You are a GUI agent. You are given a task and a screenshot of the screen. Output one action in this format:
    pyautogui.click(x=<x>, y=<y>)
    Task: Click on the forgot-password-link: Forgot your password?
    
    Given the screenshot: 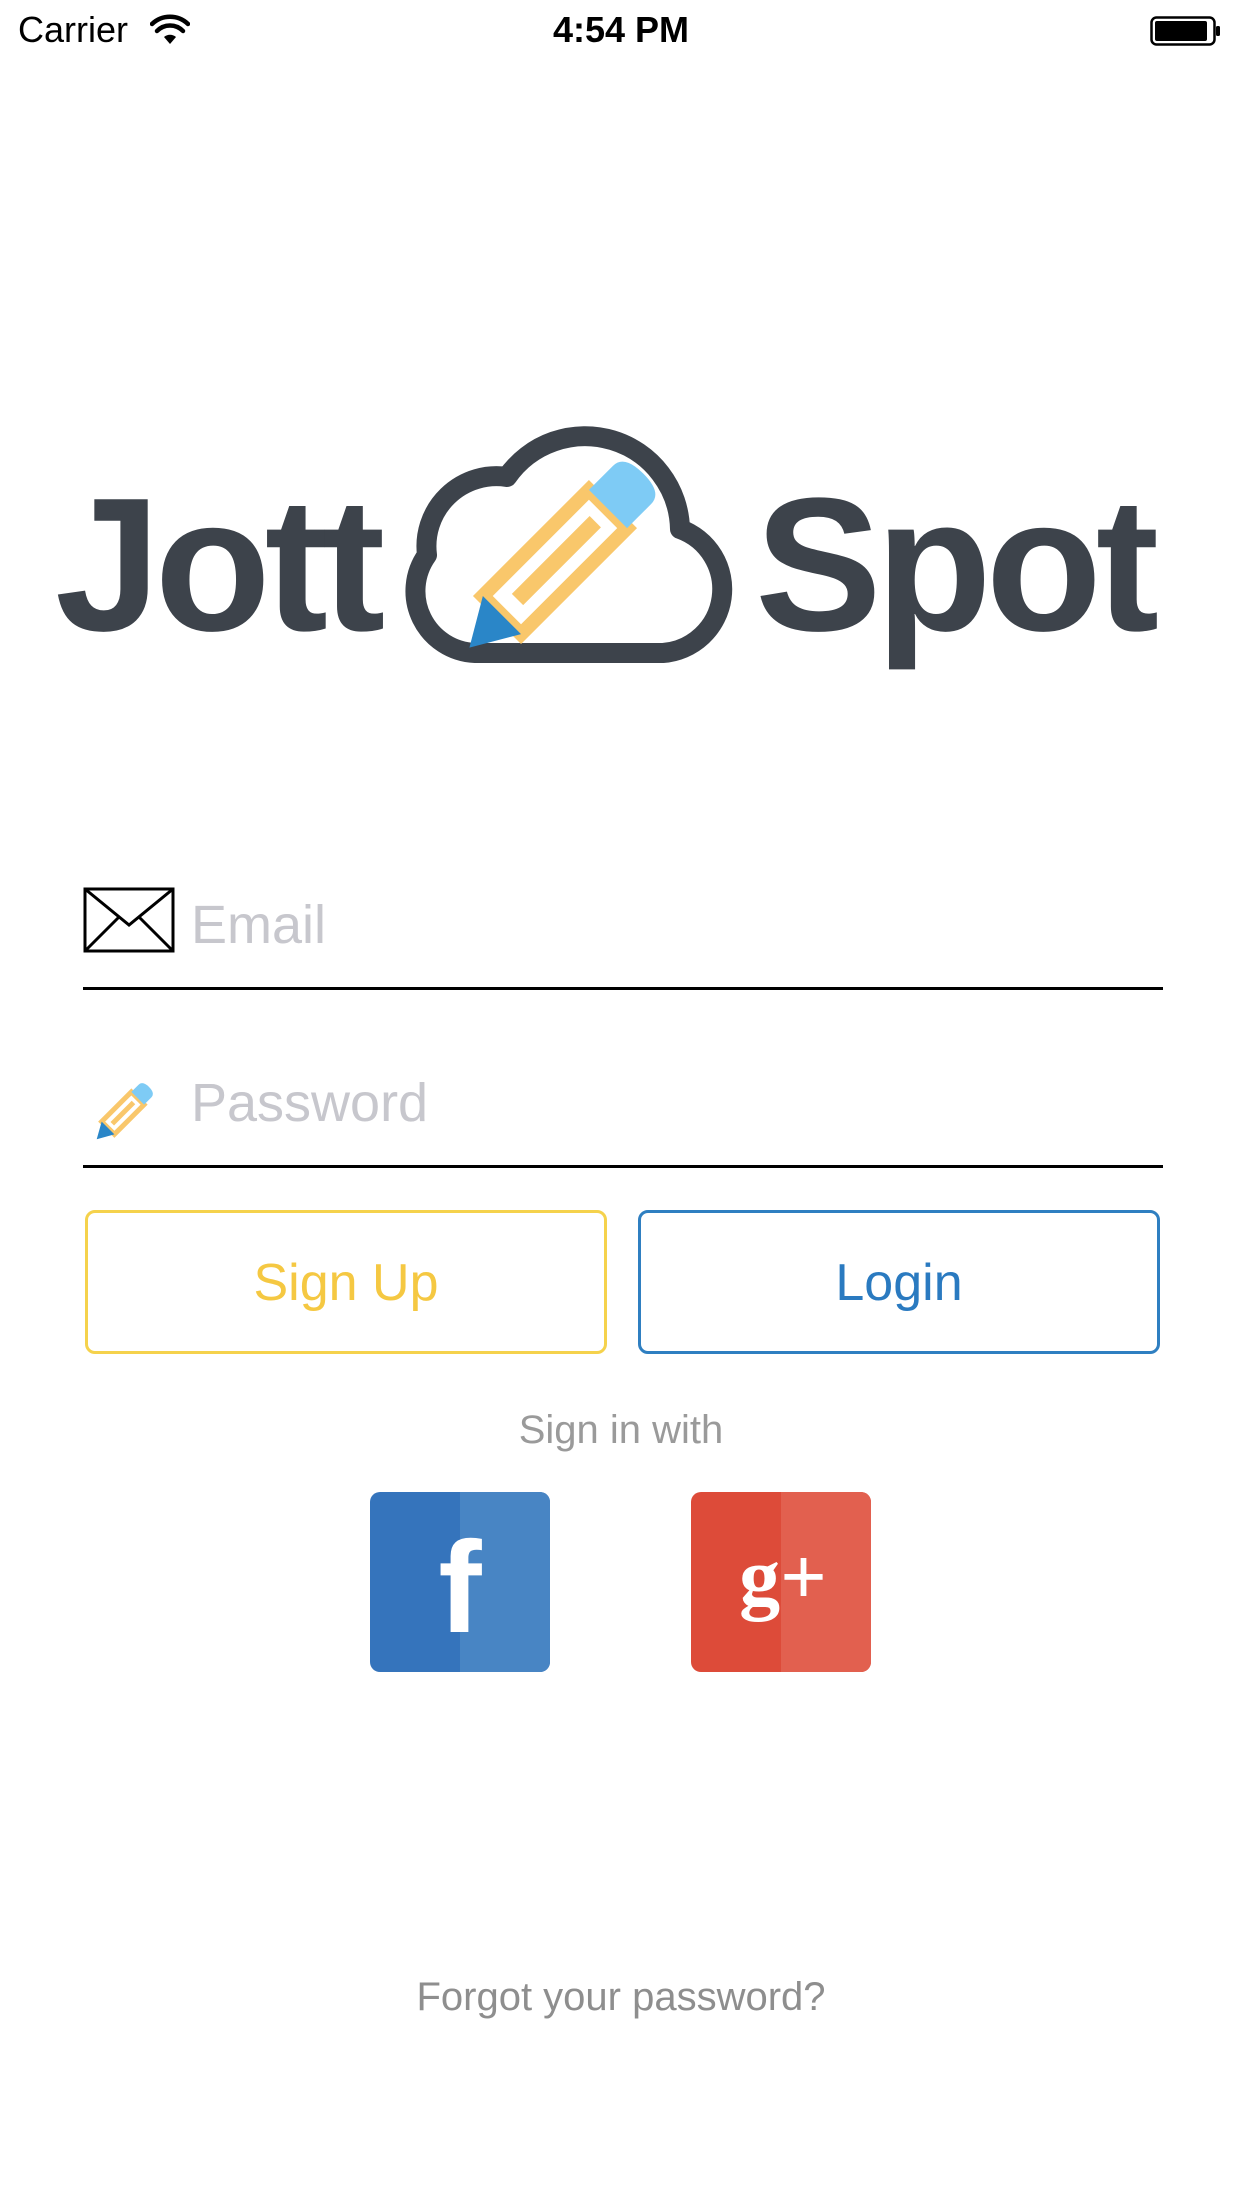 What is the action you would take?
    pyautogui.click(x=621, y=1997)
    